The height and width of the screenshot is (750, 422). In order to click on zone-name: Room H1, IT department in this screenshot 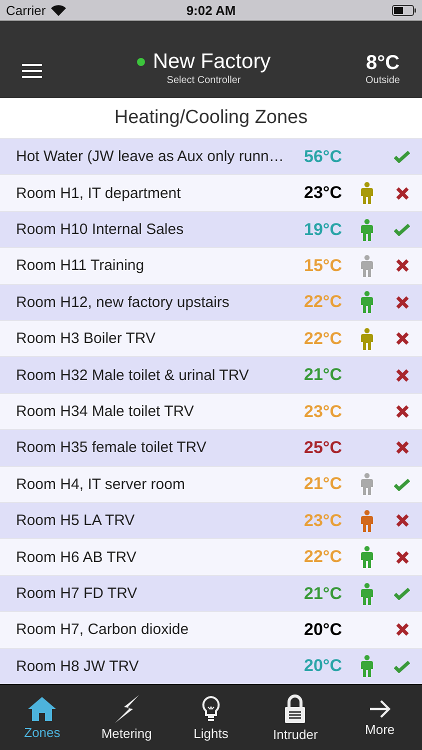, I will do `click(99, 193)`.